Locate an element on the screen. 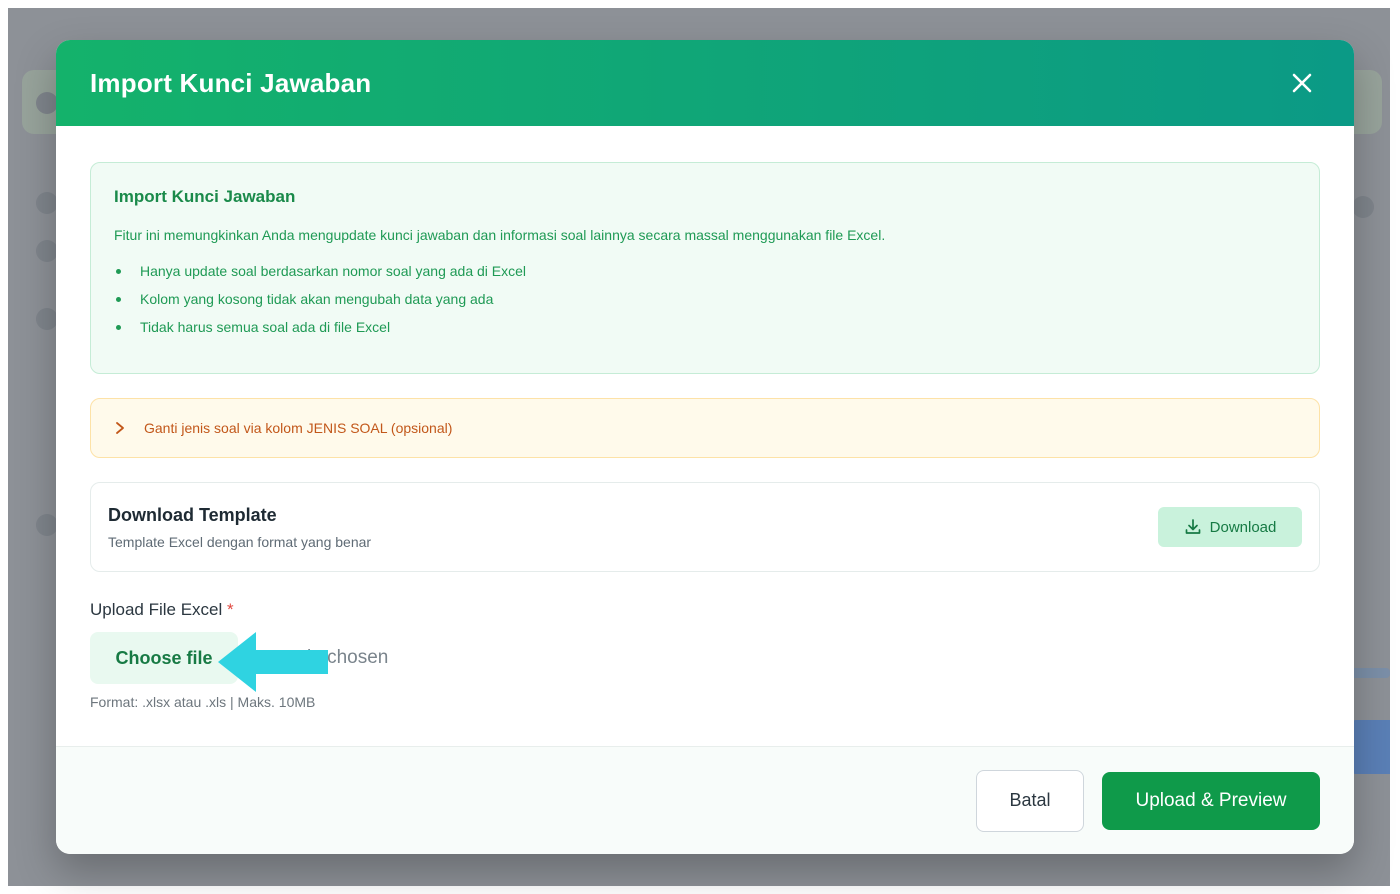 The width and height of the screenshot is (1400, 894). template-description: Template Excel dengan format yang benar is located at coordinates (240, 541).